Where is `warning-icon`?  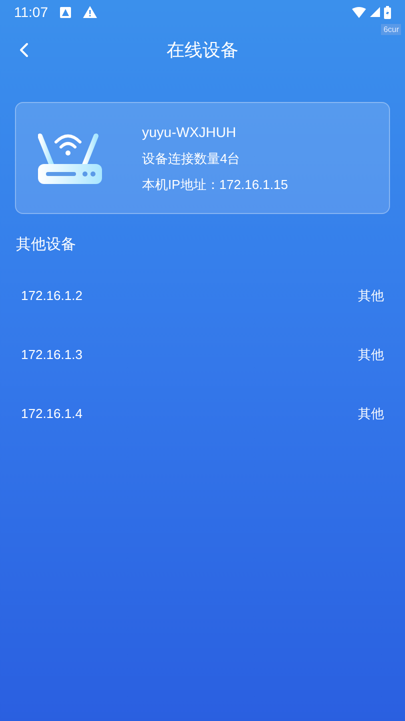 warning-icon is located at coordinates (90, 12).